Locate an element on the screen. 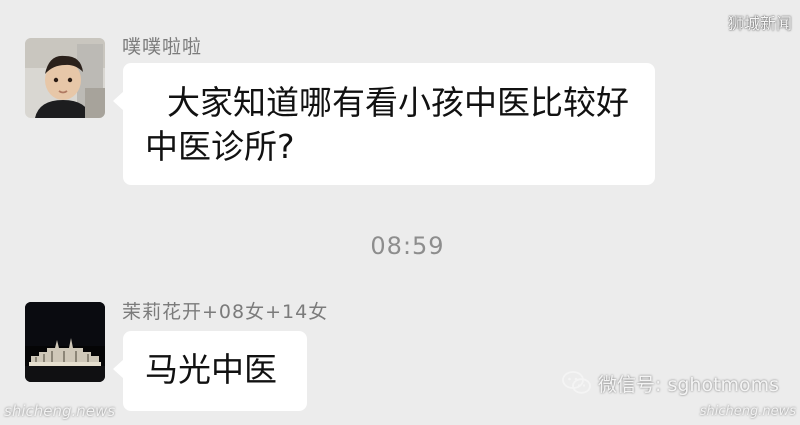  message-text-line: 中医诊所? is located at coordinates (220, 146).